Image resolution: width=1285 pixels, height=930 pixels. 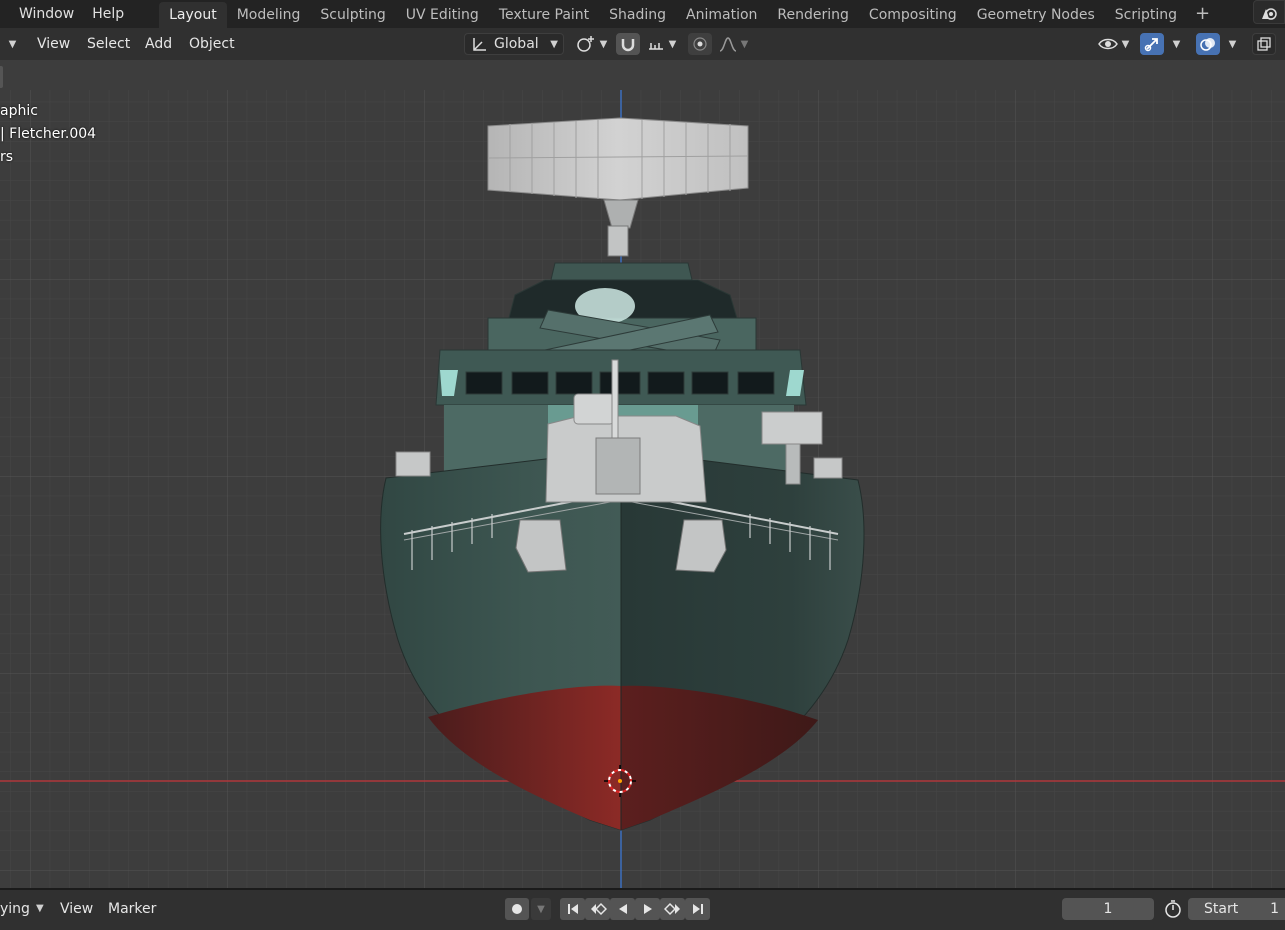 I want to click on xray-toggle-icon, so click(x=1264, y=44).